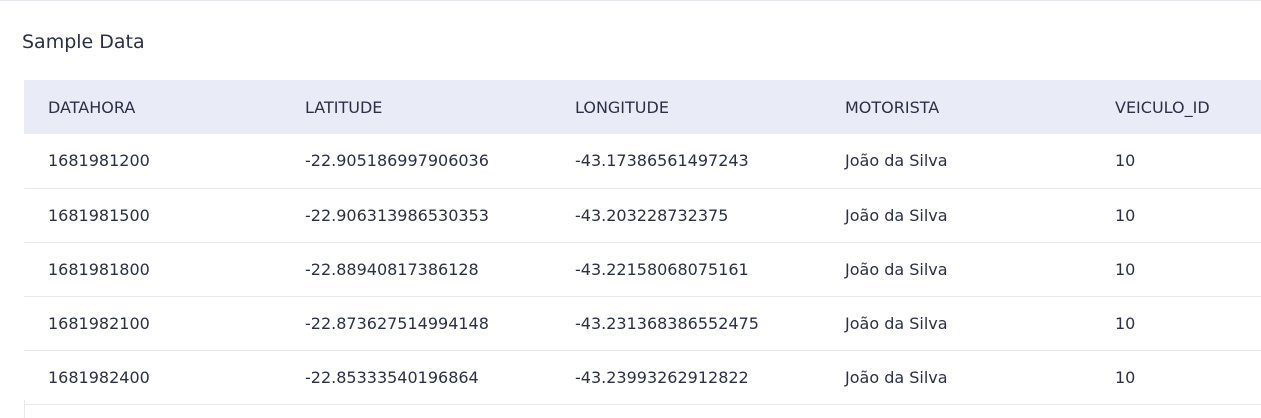  What do you see at coordinates (397, 161) in the screenshot?
I see `table-cell: -22.905186997906036` at bounding box center [397, 161].